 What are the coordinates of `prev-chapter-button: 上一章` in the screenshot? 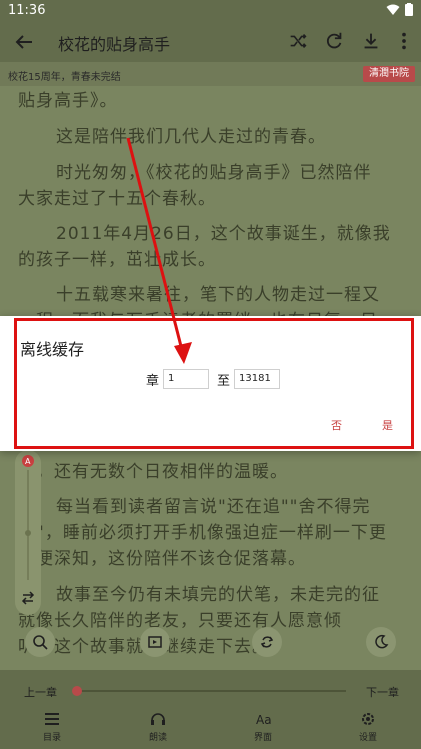 It's located at (40, 692).